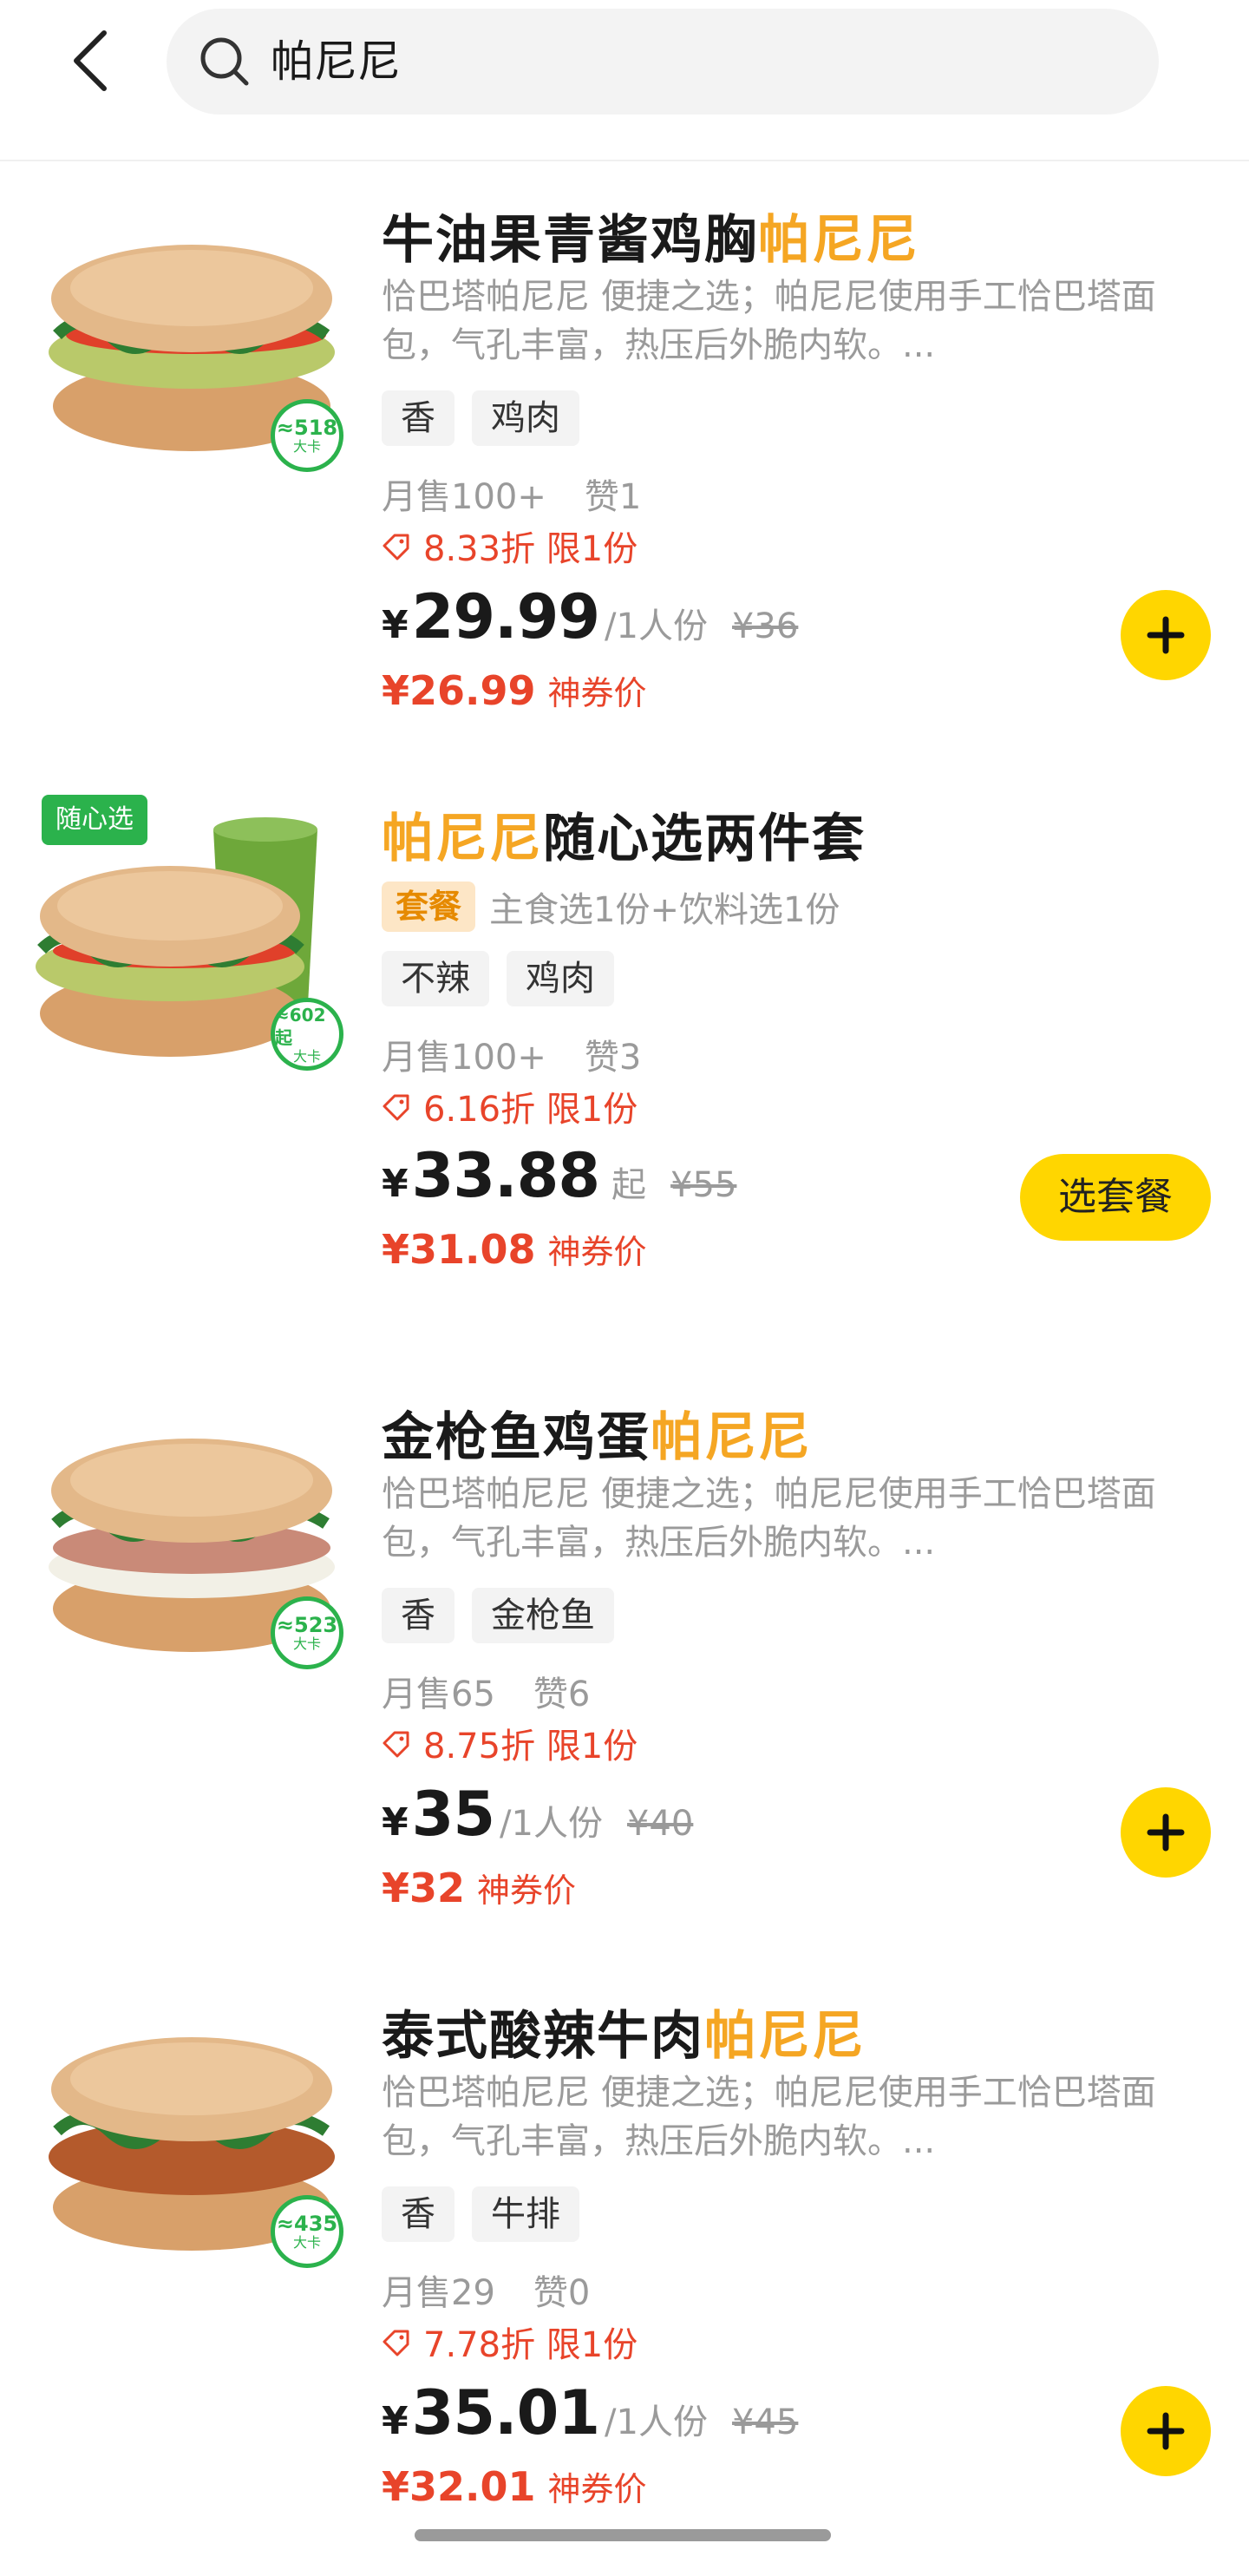  Describe the element at coordinates (459, 1249) in the screenshot. I see `coupon-price: ¥31.08` at that location.